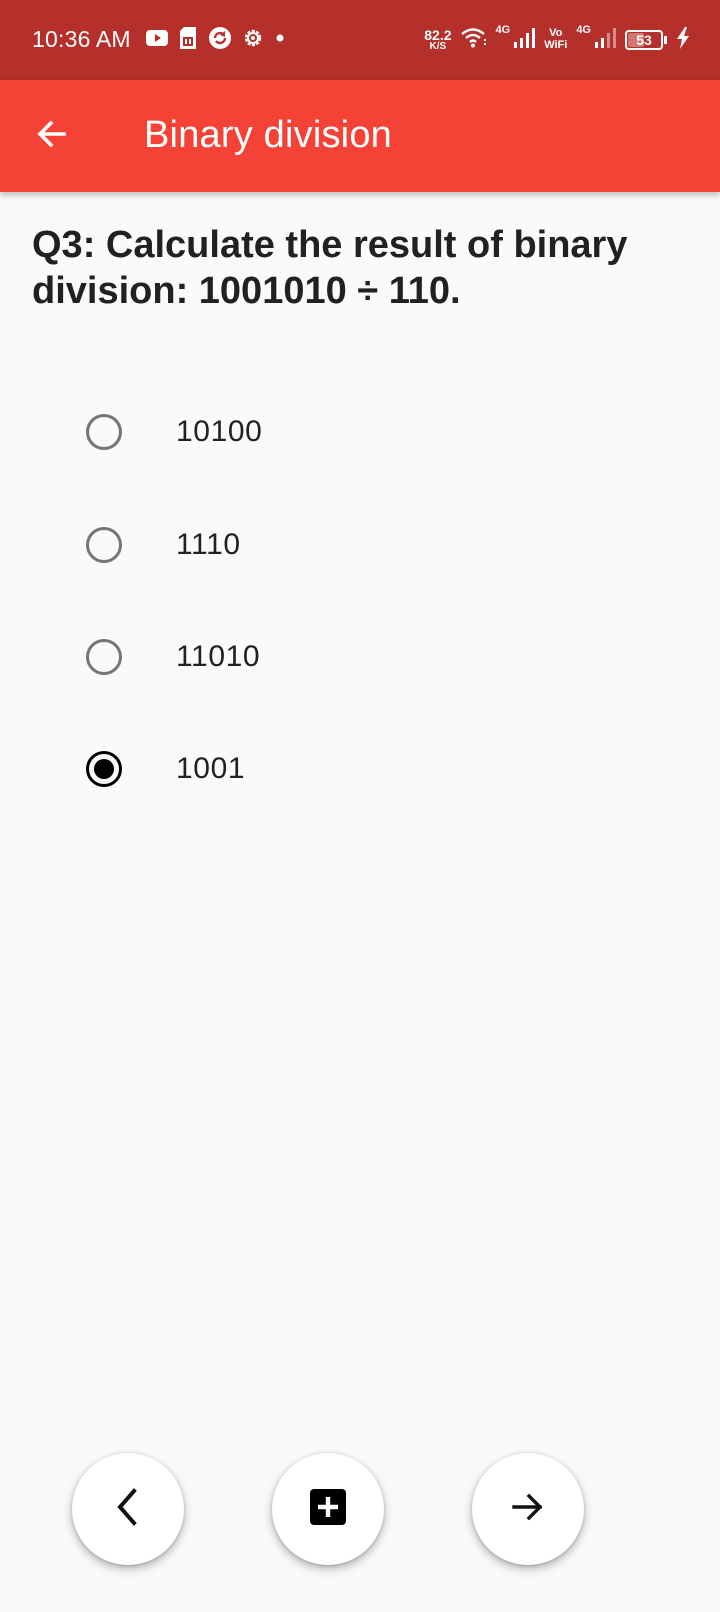  I want to click on status-time: 10:36 AM, so click(81, 39).